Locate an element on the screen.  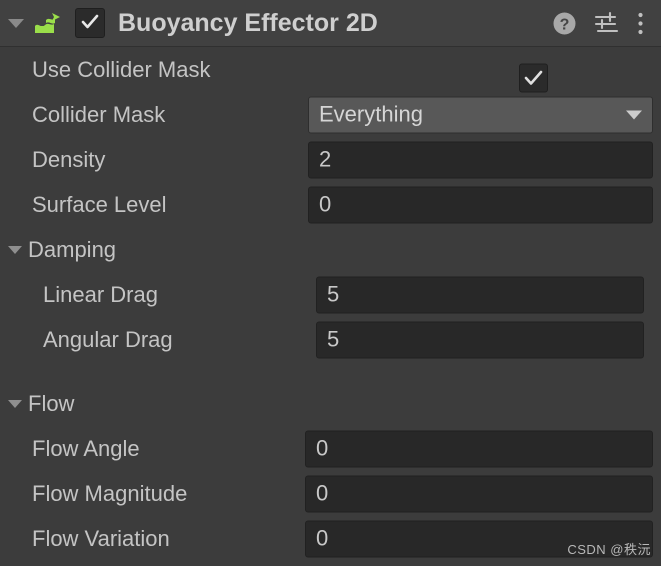
flow-foldout: Flow is located at coordinates (330, 403).